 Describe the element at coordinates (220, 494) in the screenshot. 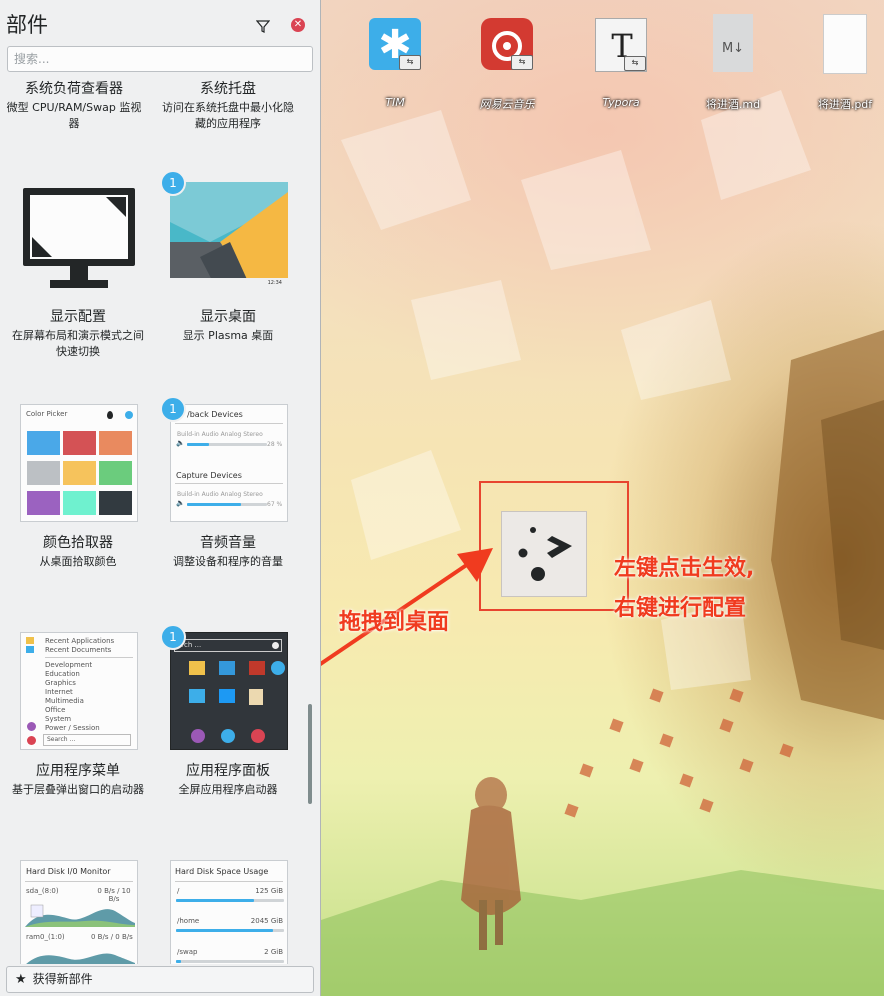

I see `device-label: Build-in Audio Analog Stereo` at that location.